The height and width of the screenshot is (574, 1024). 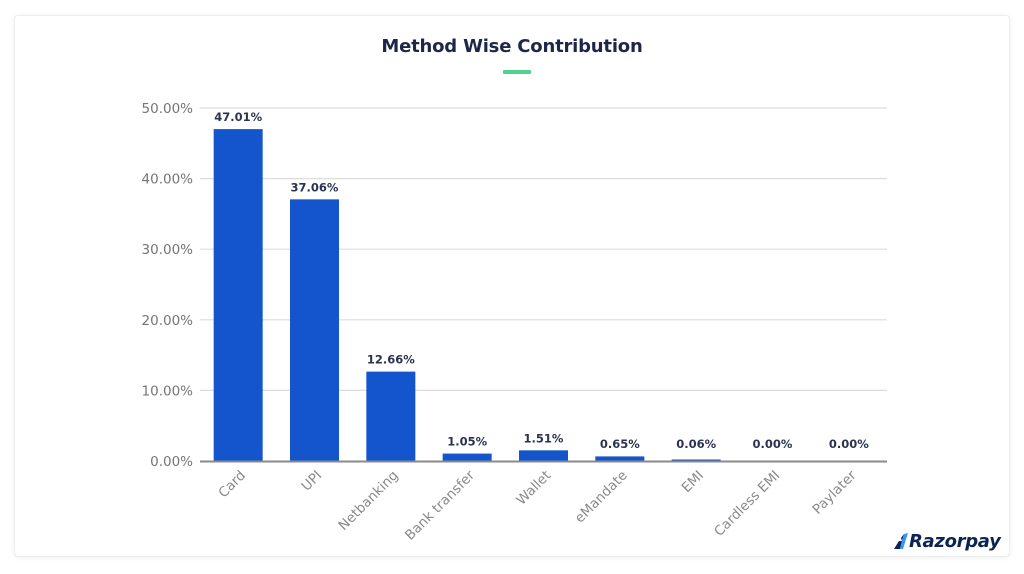 What do you see at coordinates (693, 482) in the screenshot?
I see `x-tick-label: EMI` at bounding box center [693, 482].